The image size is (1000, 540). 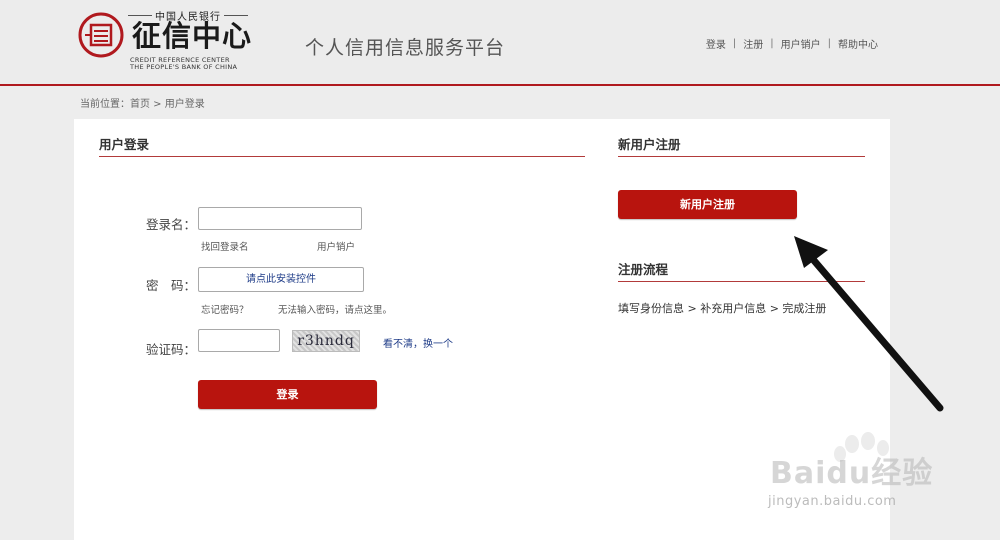 What do you see at coordinates (707, 204) in the screenshot?
I see `new-user-register-button: 新用户注册` at bounding box center [707, 204].